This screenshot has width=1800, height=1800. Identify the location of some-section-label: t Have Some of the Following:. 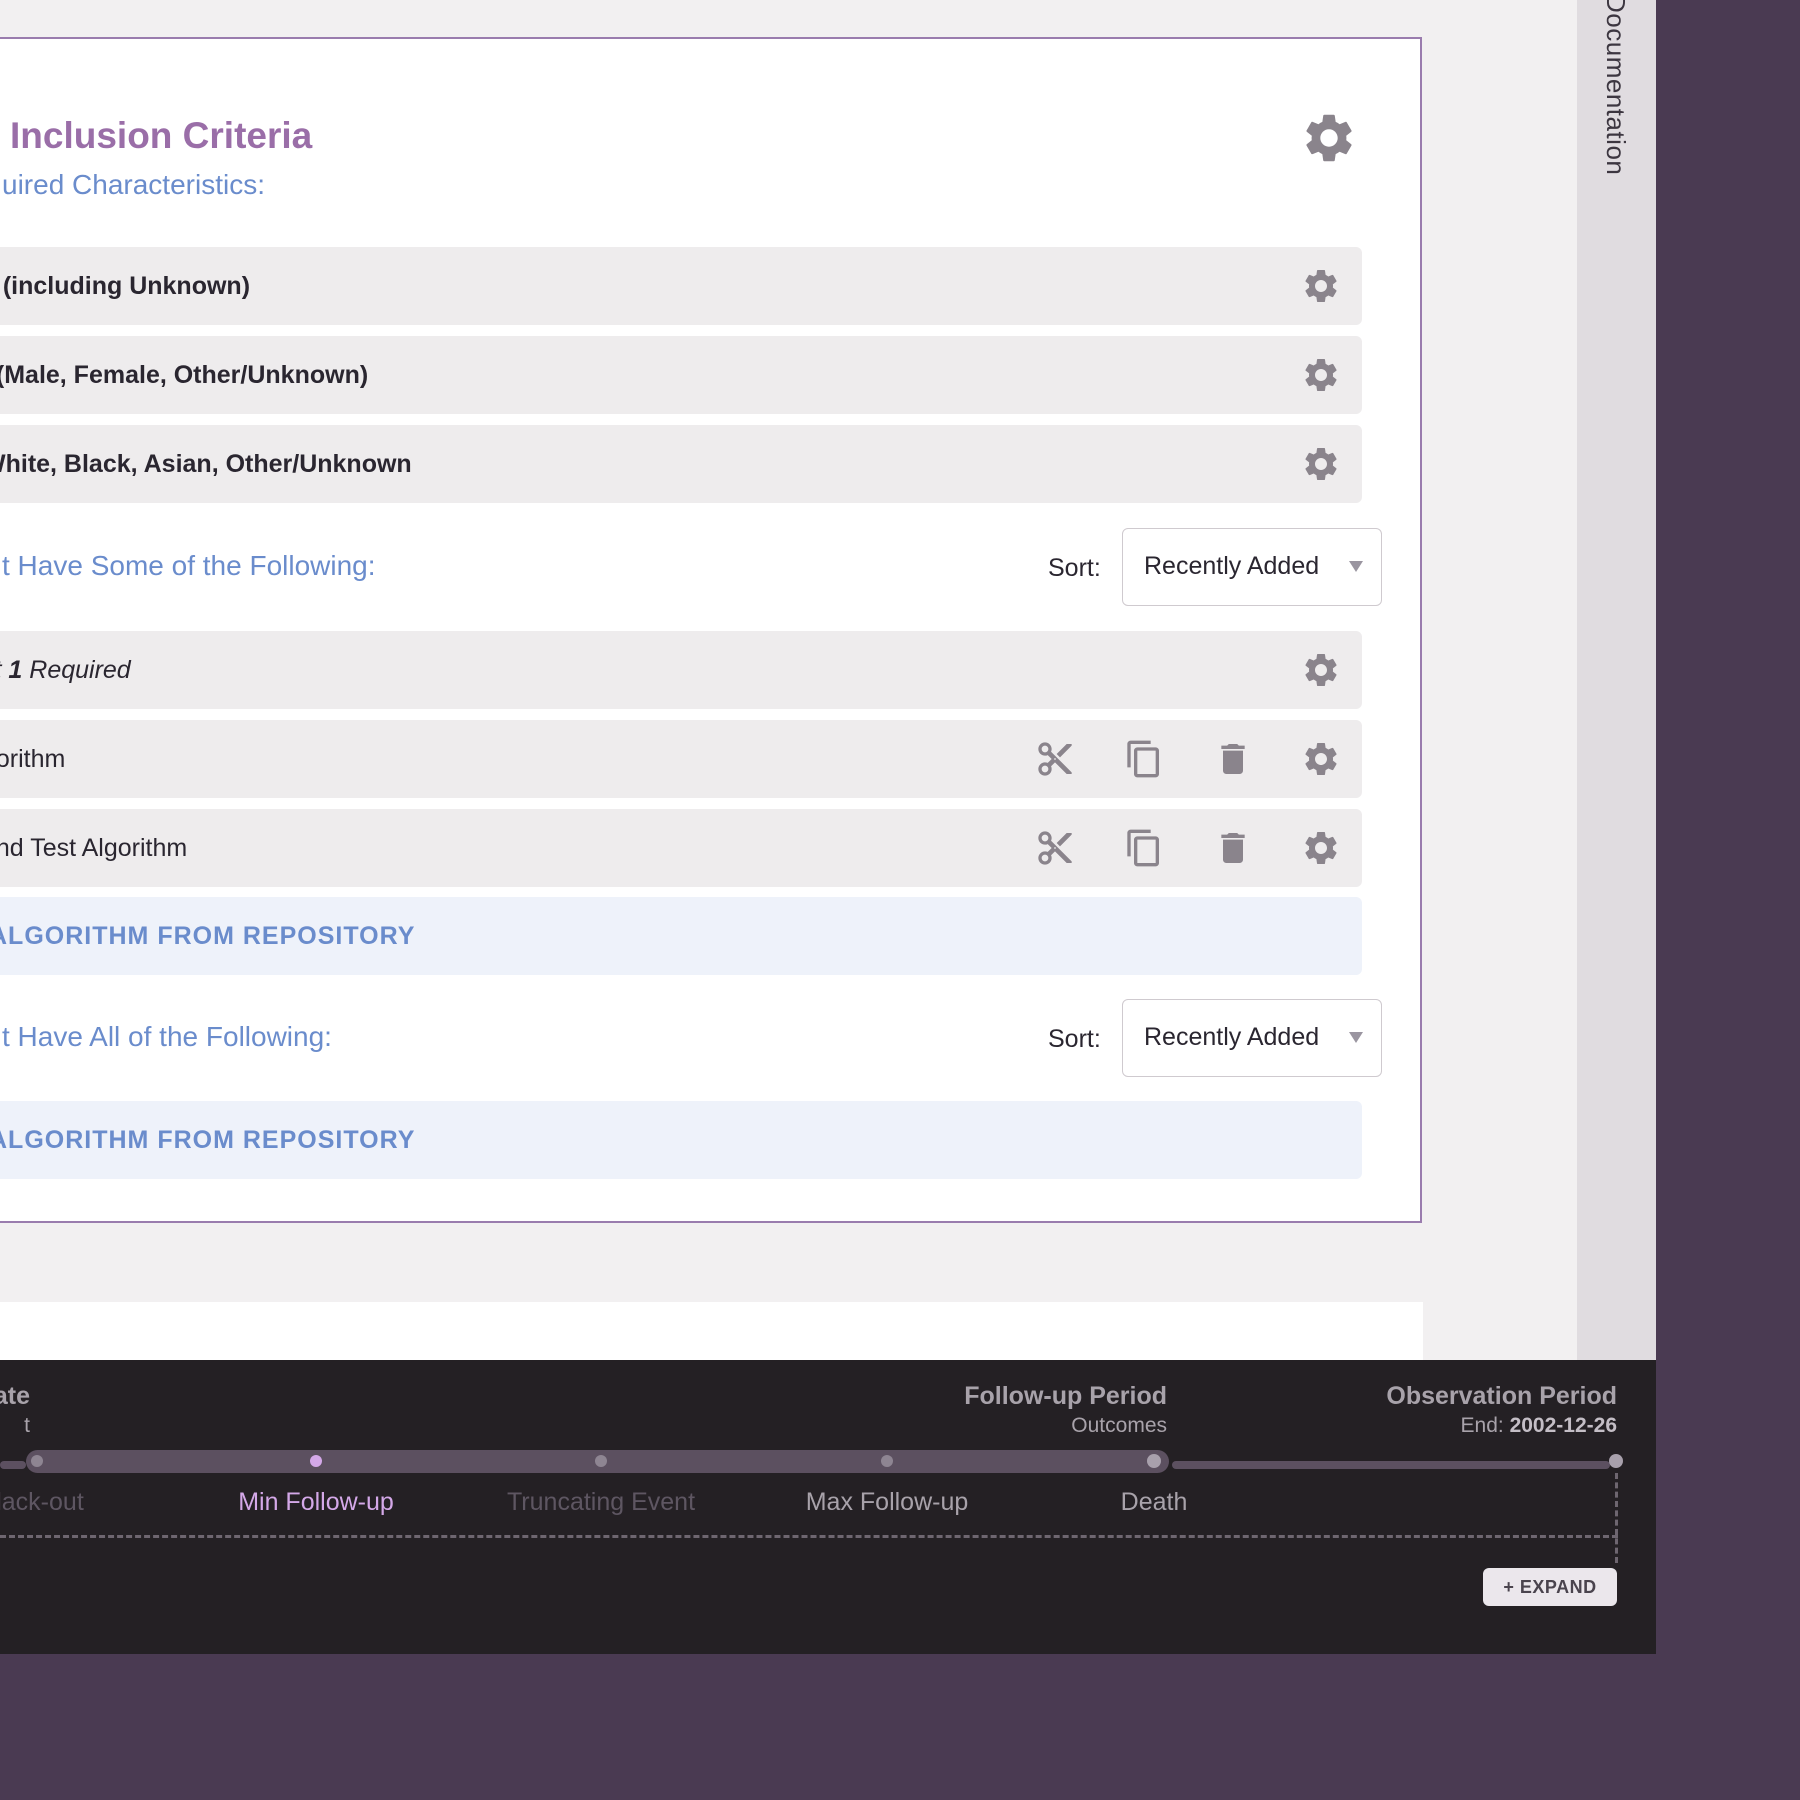
(189, 565).